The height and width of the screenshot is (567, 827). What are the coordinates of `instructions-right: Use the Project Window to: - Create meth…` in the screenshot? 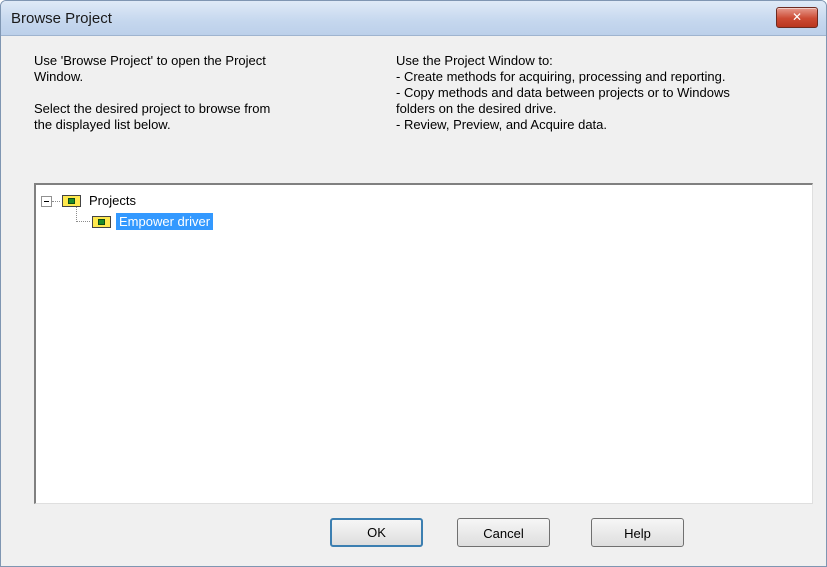 It's located at (563, 92).